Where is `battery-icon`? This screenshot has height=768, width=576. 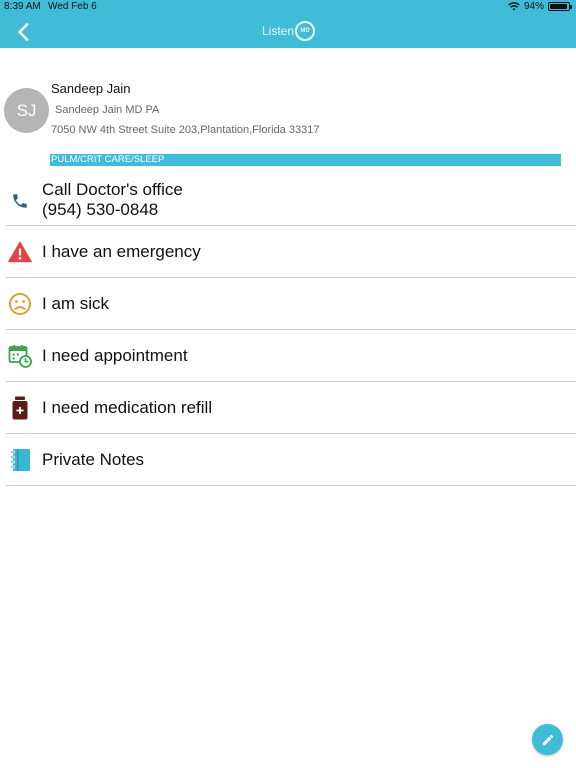 battery-icon is located at coordinates (560, 6).